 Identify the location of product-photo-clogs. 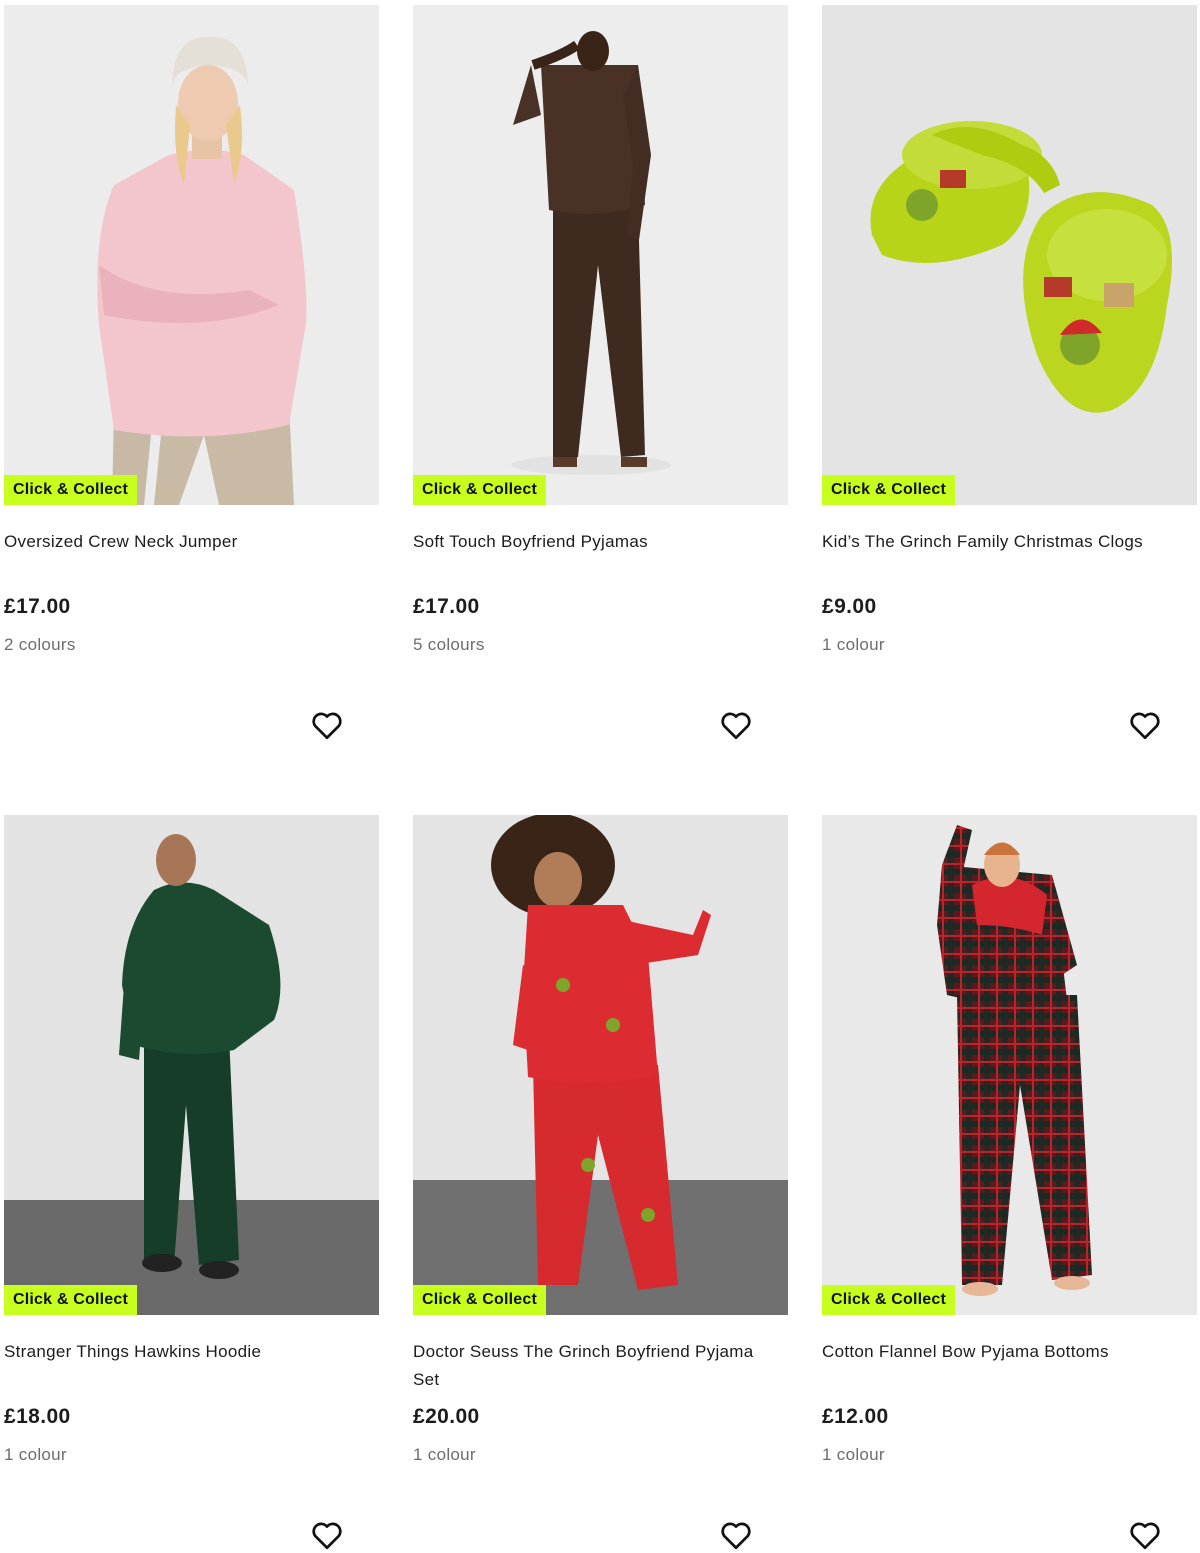
(1009, 255).